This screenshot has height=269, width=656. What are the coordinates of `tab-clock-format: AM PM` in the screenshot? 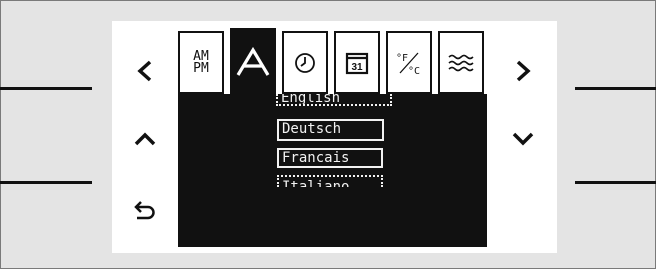 It's located at (201, 62).